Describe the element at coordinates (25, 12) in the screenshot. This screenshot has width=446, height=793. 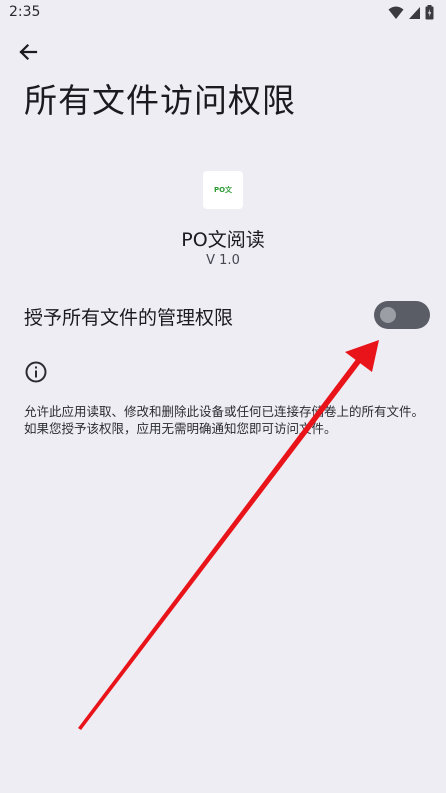
I see `status-time: 2:35` at that location.